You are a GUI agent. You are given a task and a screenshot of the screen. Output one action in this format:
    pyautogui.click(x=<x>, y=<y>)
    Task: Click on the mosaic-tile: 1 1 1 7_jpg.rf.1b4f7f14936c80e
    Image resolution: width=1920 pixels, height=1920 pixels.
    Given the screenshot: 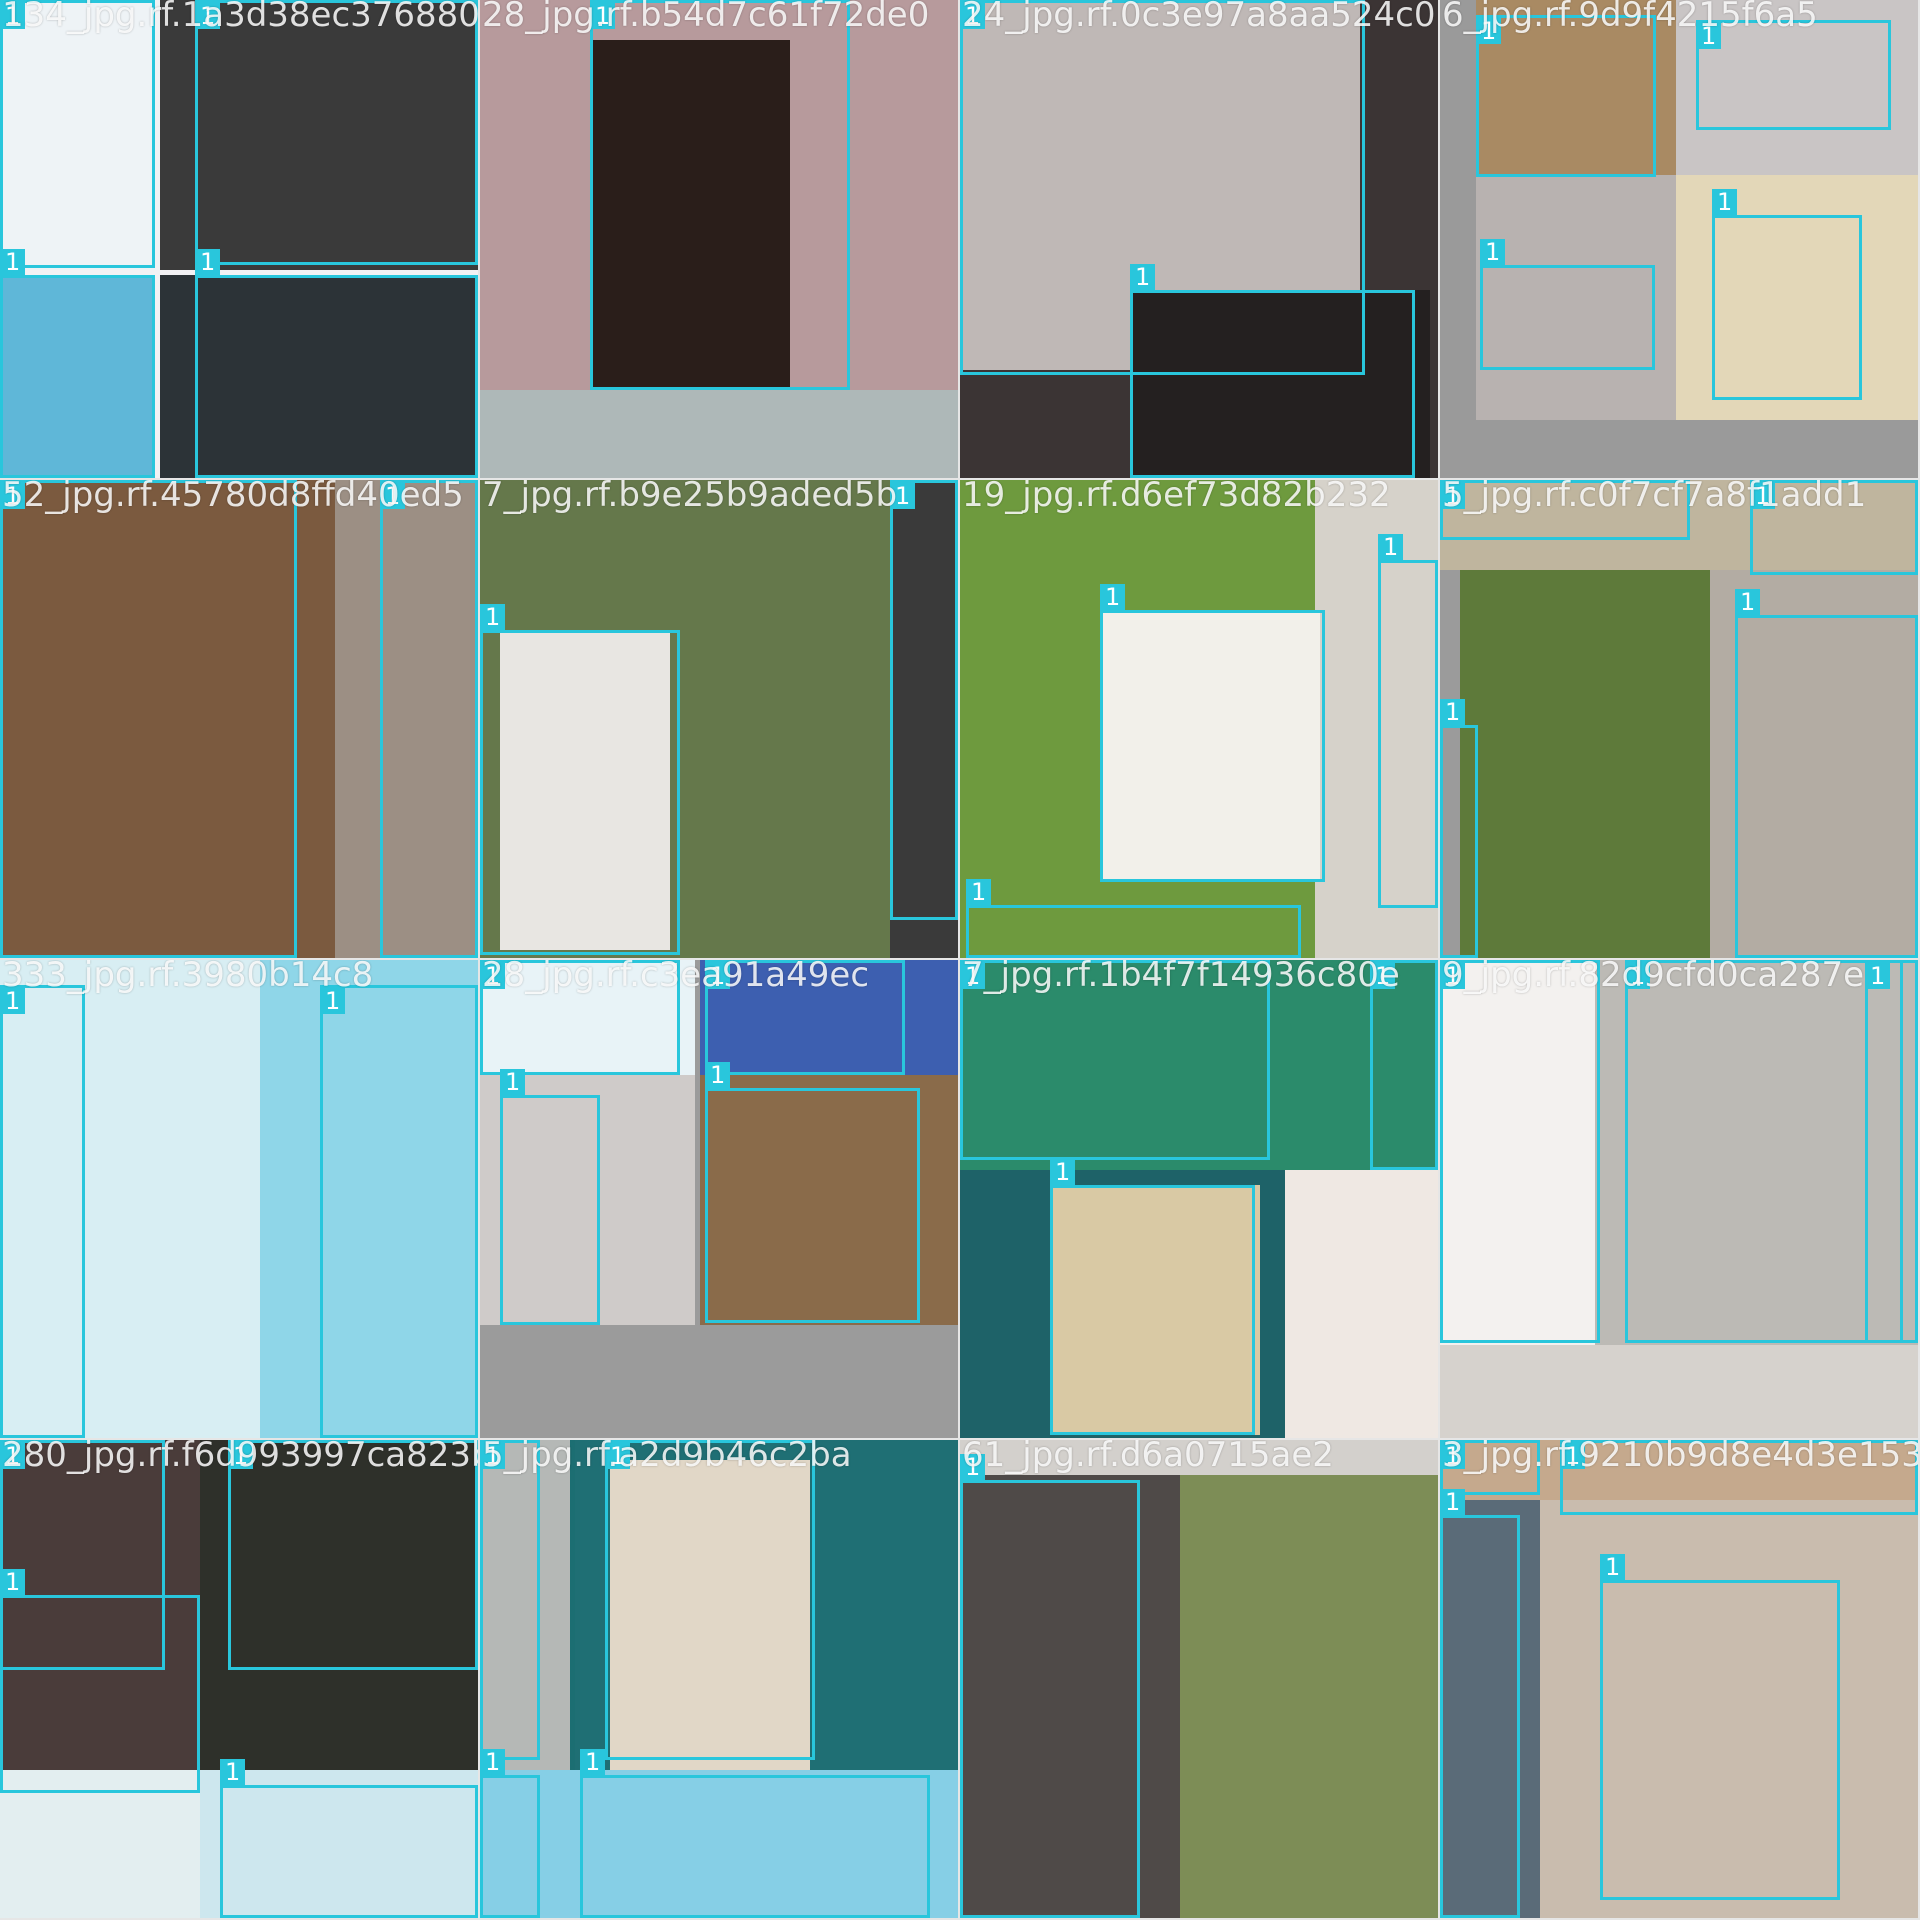 What is the action you would take?
    pyautogui.click(x=1199, y=1199)
    